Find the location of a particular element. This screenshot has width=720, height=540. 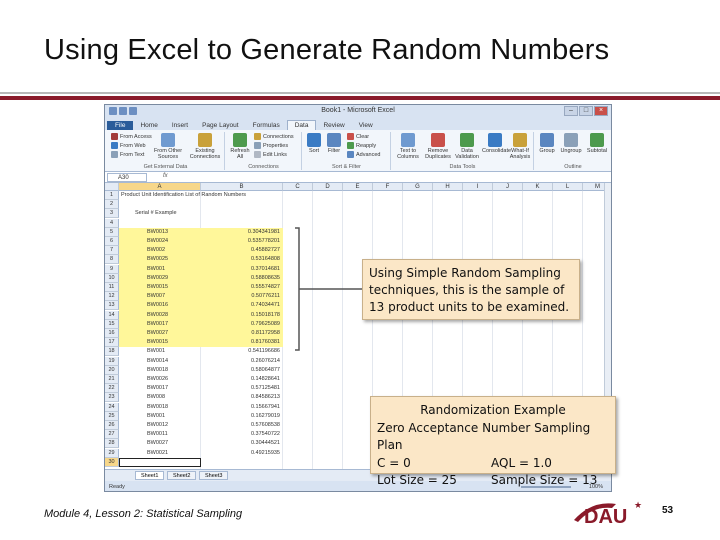

what-if-analysis-button: What-If Analysis is located at coordinates (520, 146).